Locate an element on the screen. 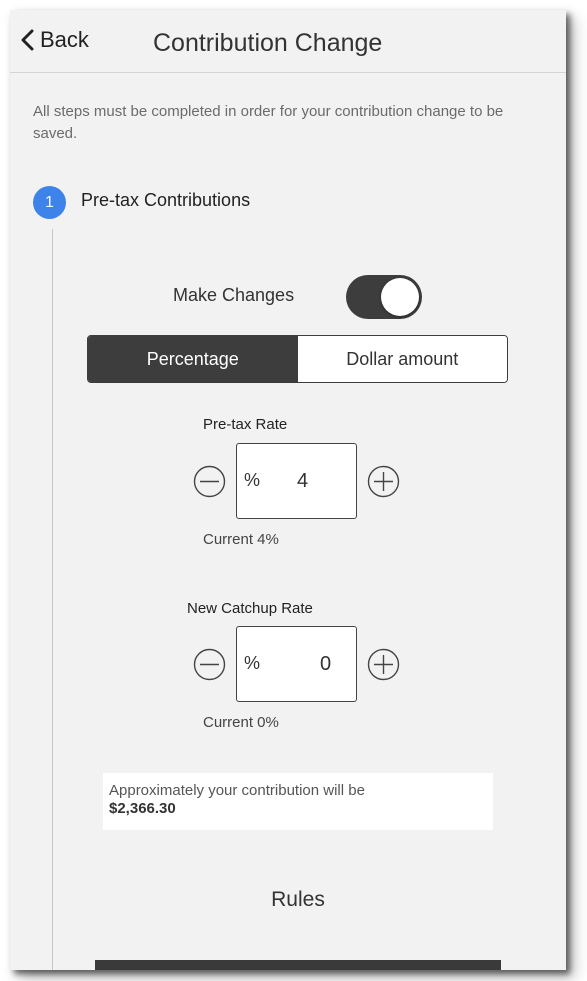 The width and height of the screenshot is (587, 981). catchup-rate-label: New Catchup Rate is located at coordinates (250, 608).